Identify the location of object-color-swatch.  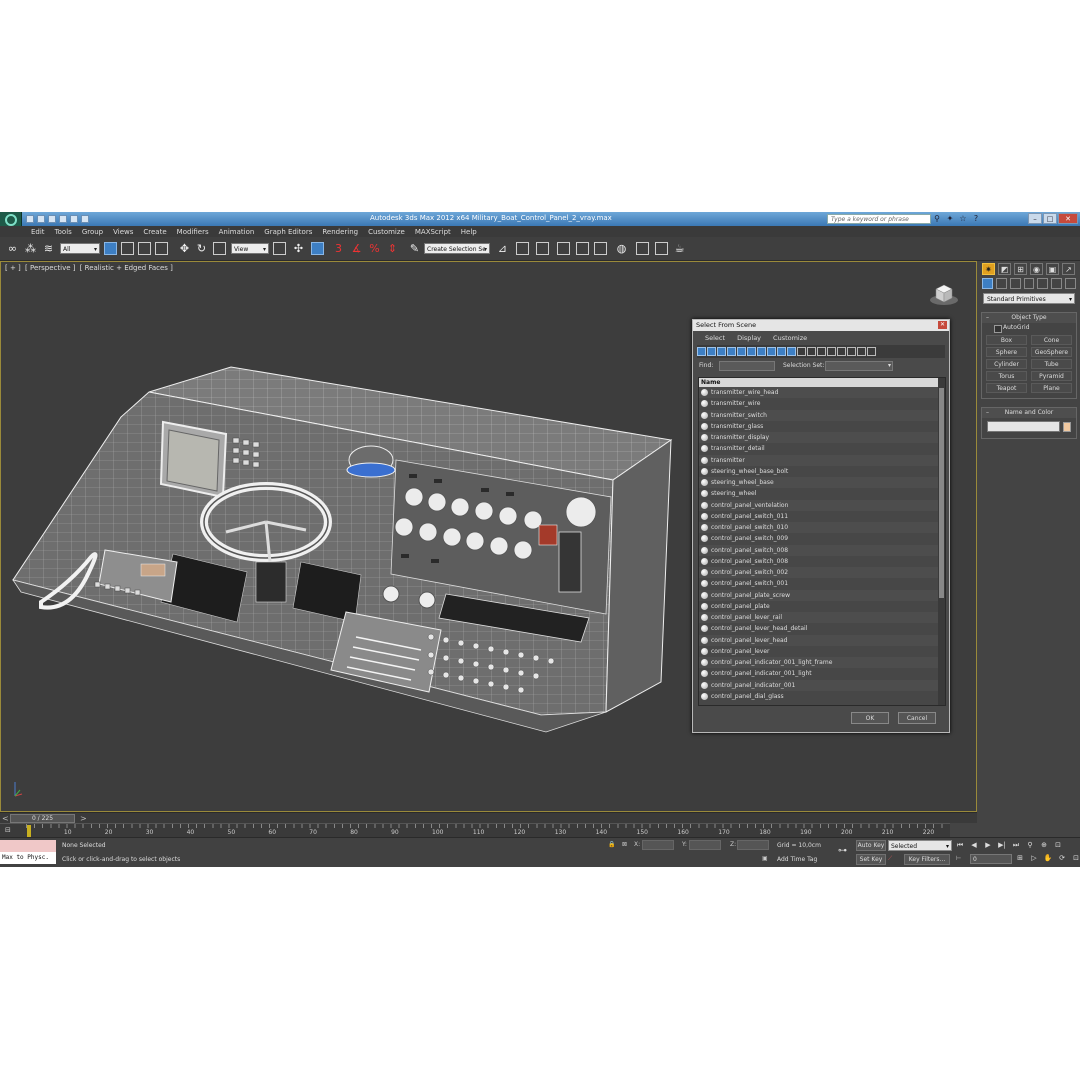
(1067, 426).